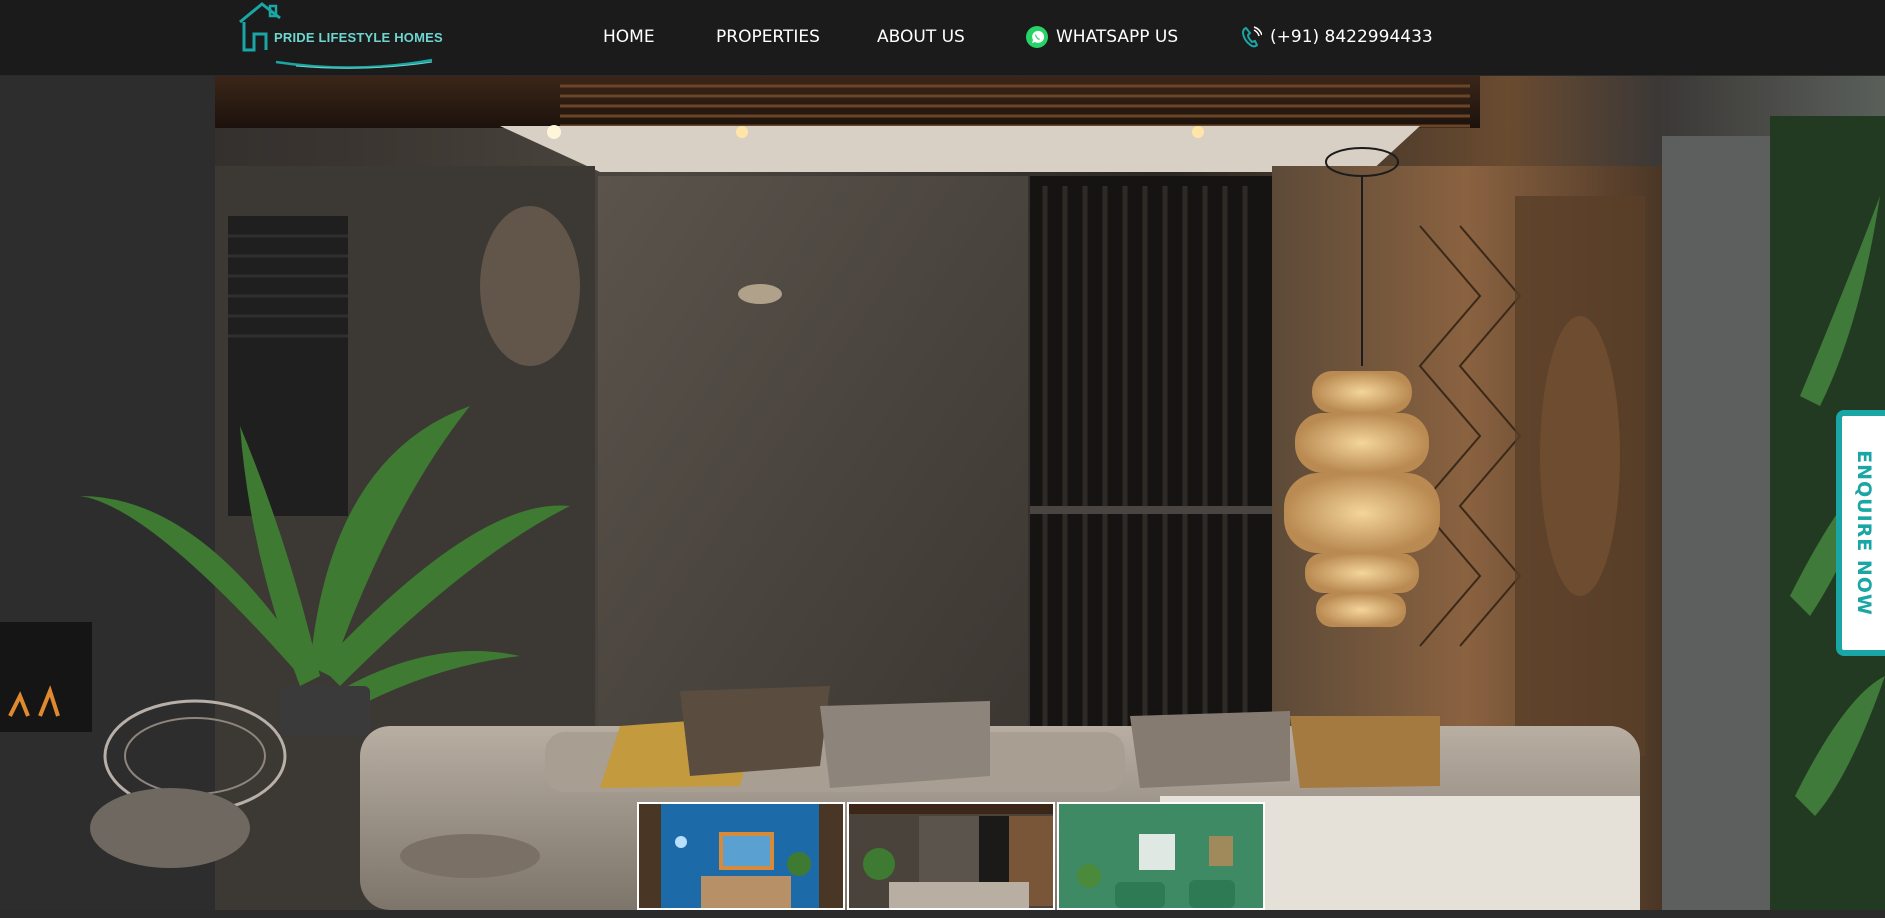  I want to click on nav-phone: (+91) 8422994433, so click(1335, 37).